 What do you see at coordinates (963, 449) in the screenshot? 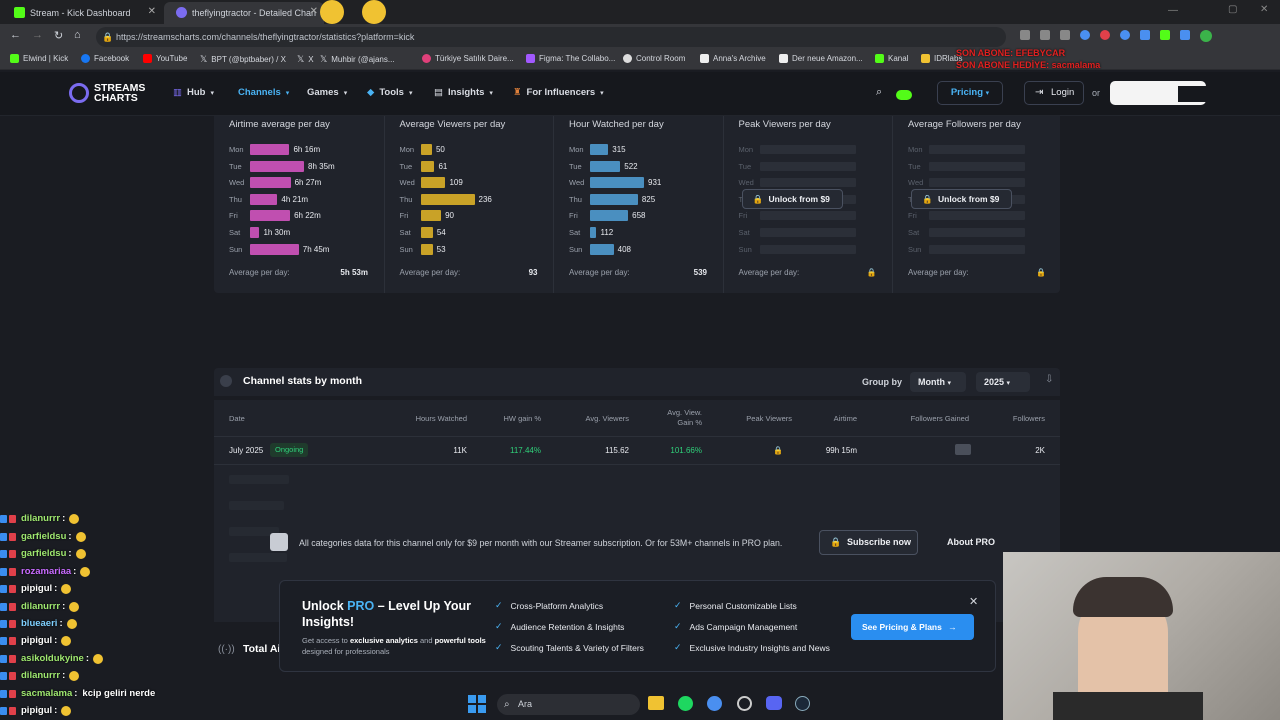
I see `blurred-value` at bounding box center [963, 449].